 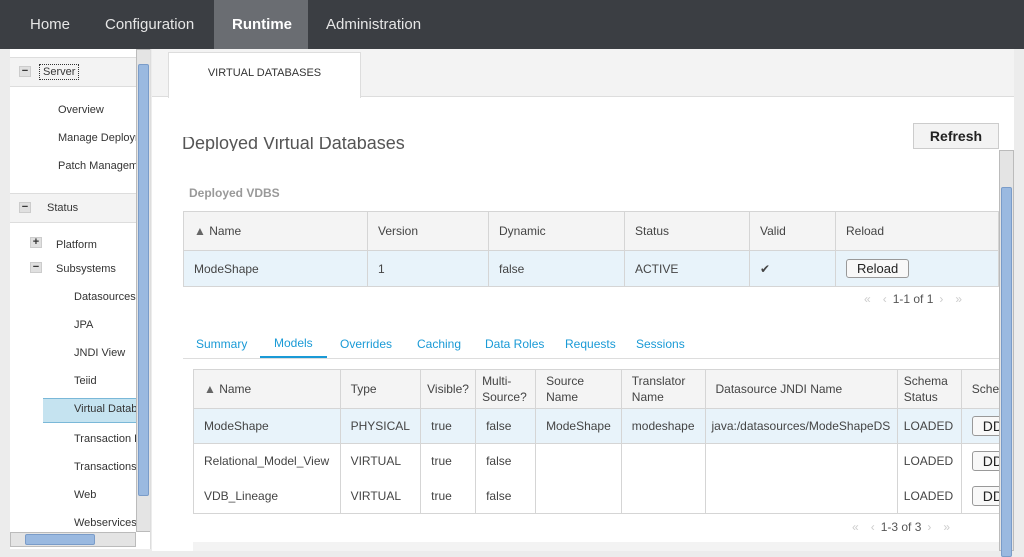 What do you see at coordinates (663, 389) in the screenshot?
I see `col-translator-name: Translator Name` at bounding box center [663, 389].